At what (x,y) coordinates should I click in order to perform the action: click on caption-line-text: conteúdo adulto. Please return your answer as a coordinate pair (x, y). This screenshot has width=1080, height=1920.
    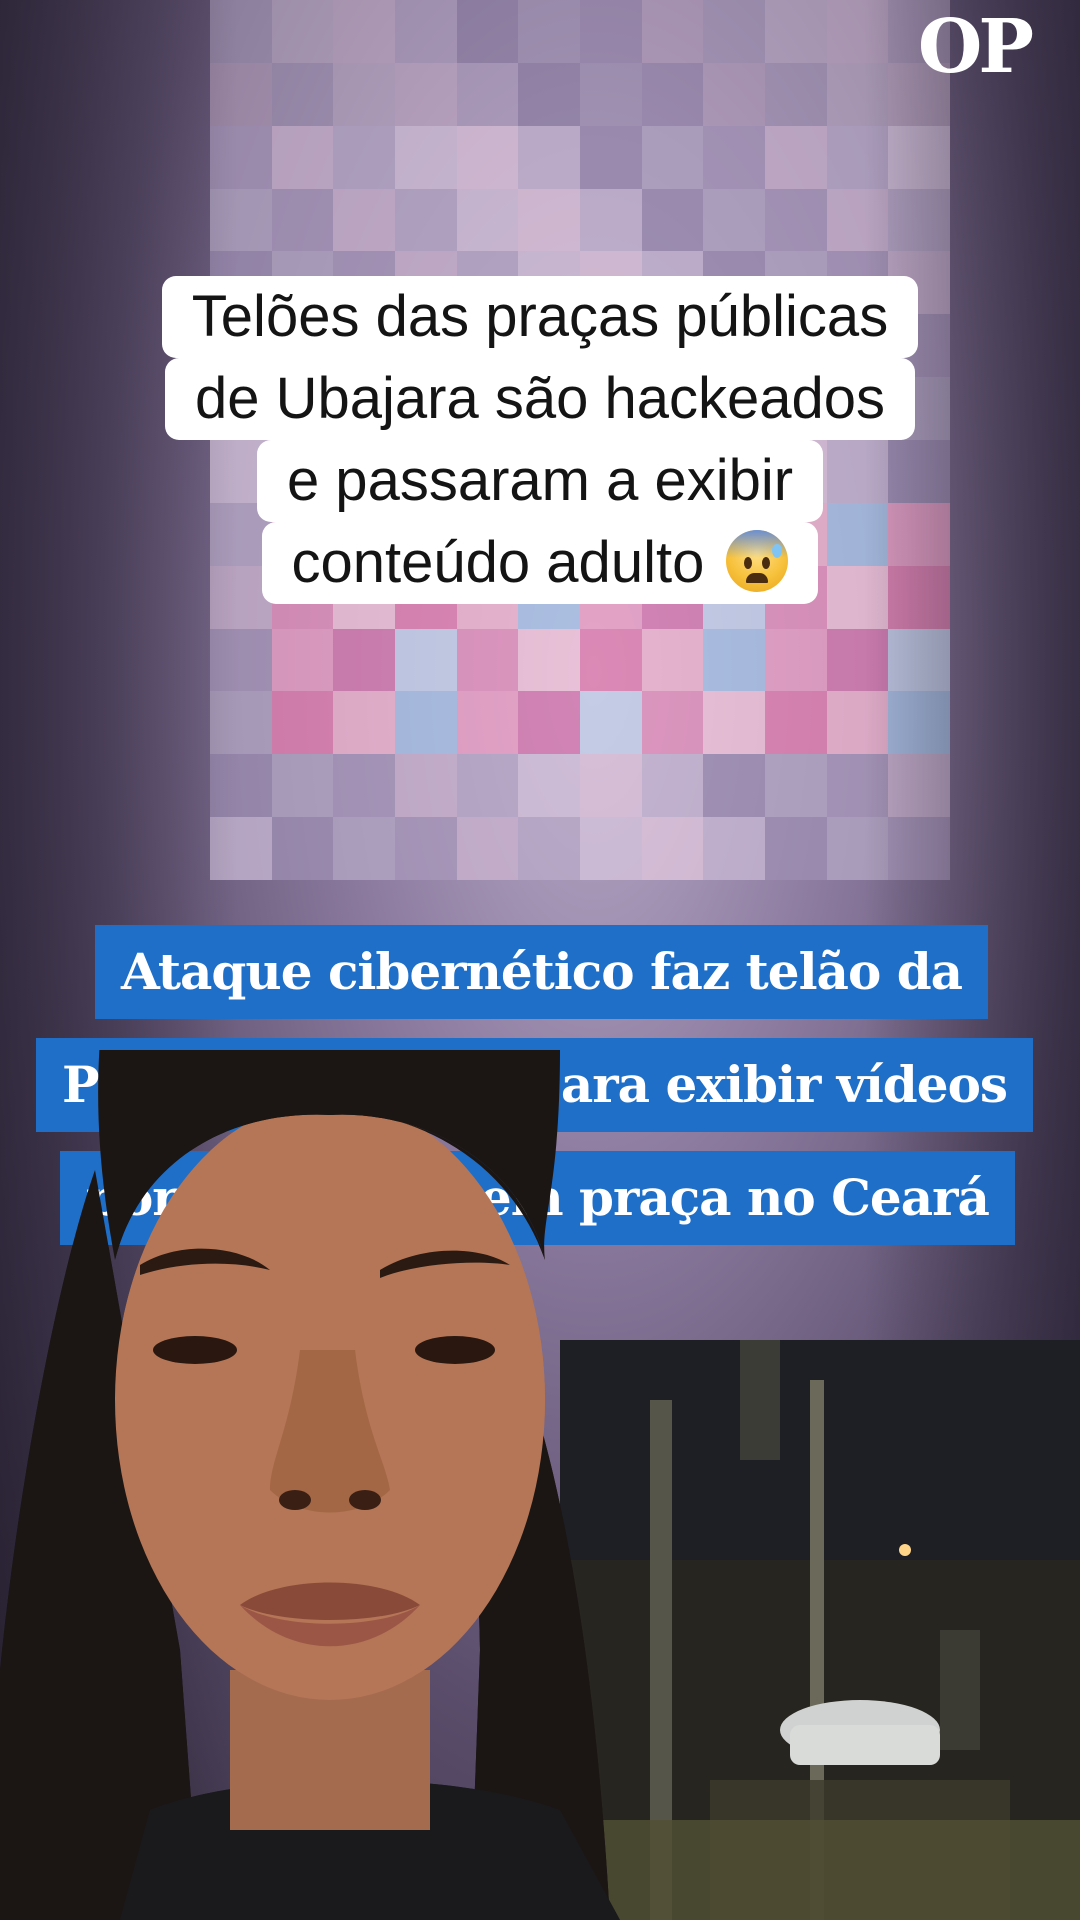
    Looking at the image, I should click on (498, 562).